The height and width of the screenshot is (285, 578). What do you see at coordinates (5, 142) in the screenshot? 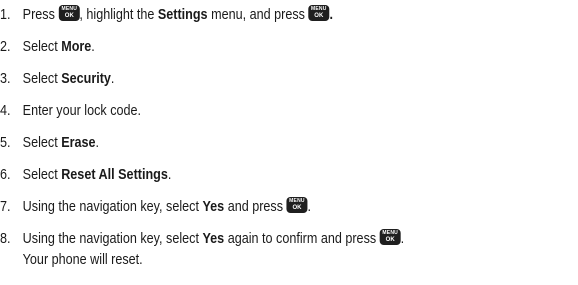
I see `step-number: 5.` at bounding box center [5, 142].